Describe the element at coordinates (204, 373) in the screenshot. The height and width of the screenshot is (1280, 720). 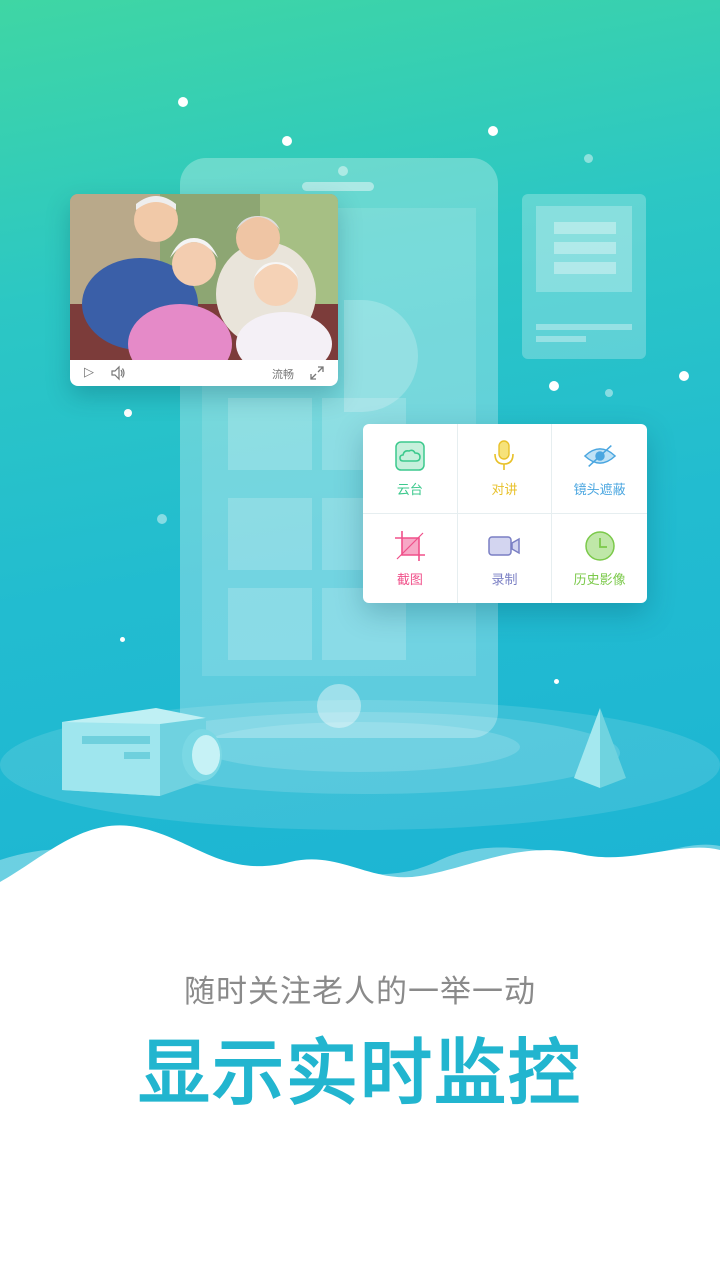
I see `video-control-bar: ▷ 流畅` at that location.